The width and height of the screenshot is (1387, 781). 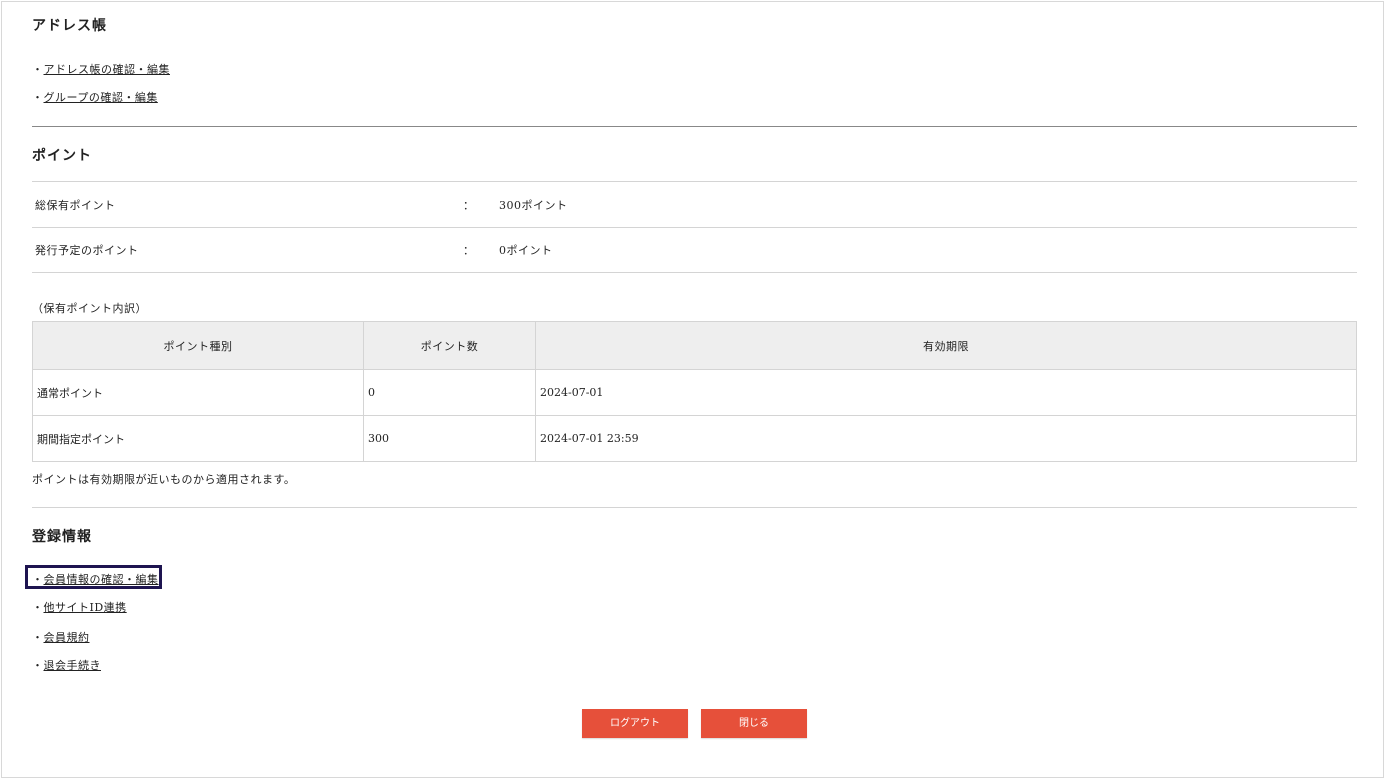 I want to click on address-book-edit-link: アドレス帳の確認・編集, so click(x=107, y=69).